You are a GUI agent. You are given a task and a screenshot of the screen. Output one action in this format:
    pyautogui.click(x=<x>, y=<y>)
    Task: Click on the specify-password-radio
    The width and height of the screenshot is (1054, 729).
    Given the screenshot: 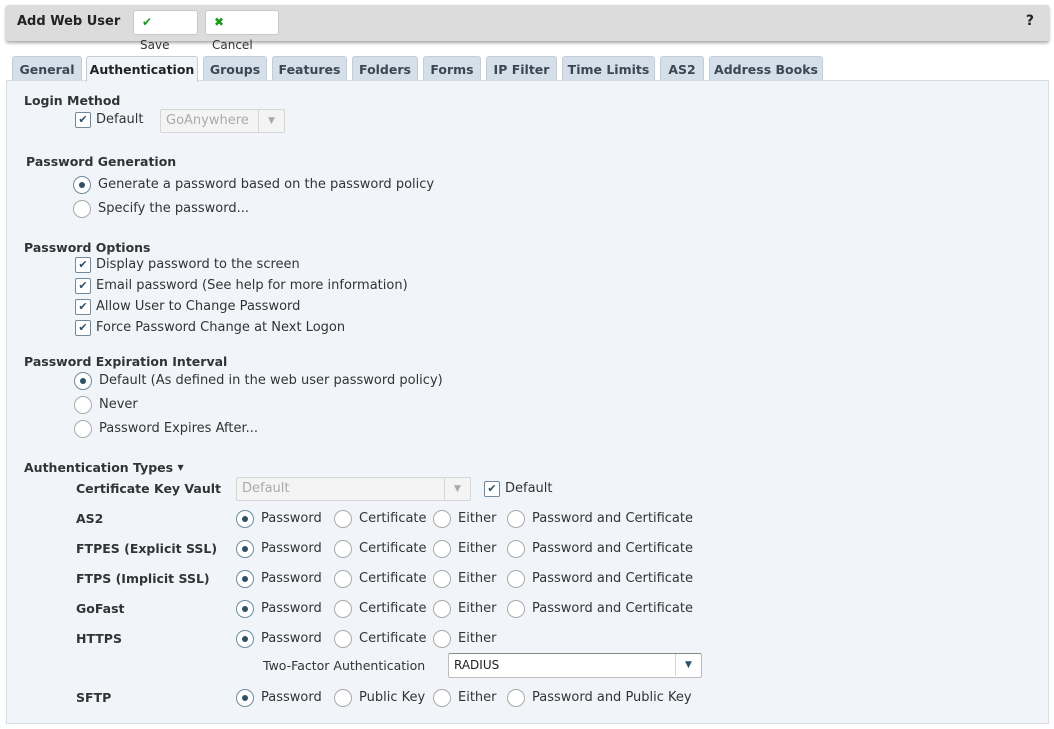 What is the action you would take?
    pyautogui.click(x=82, y=209)
    